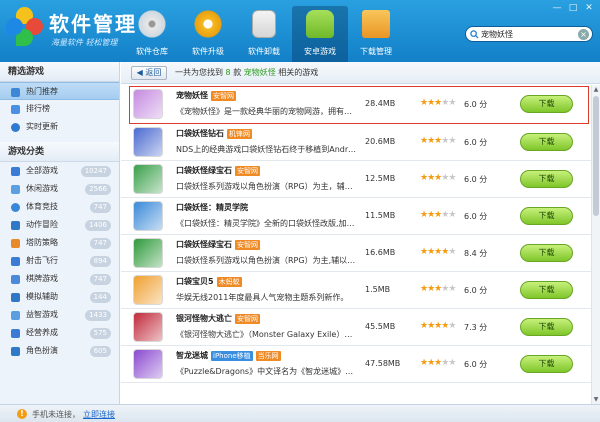 Image resolution: width=600 pixels, height=422 pixels. I want to click on back-button: ◀ 返回, so click(149, 73).